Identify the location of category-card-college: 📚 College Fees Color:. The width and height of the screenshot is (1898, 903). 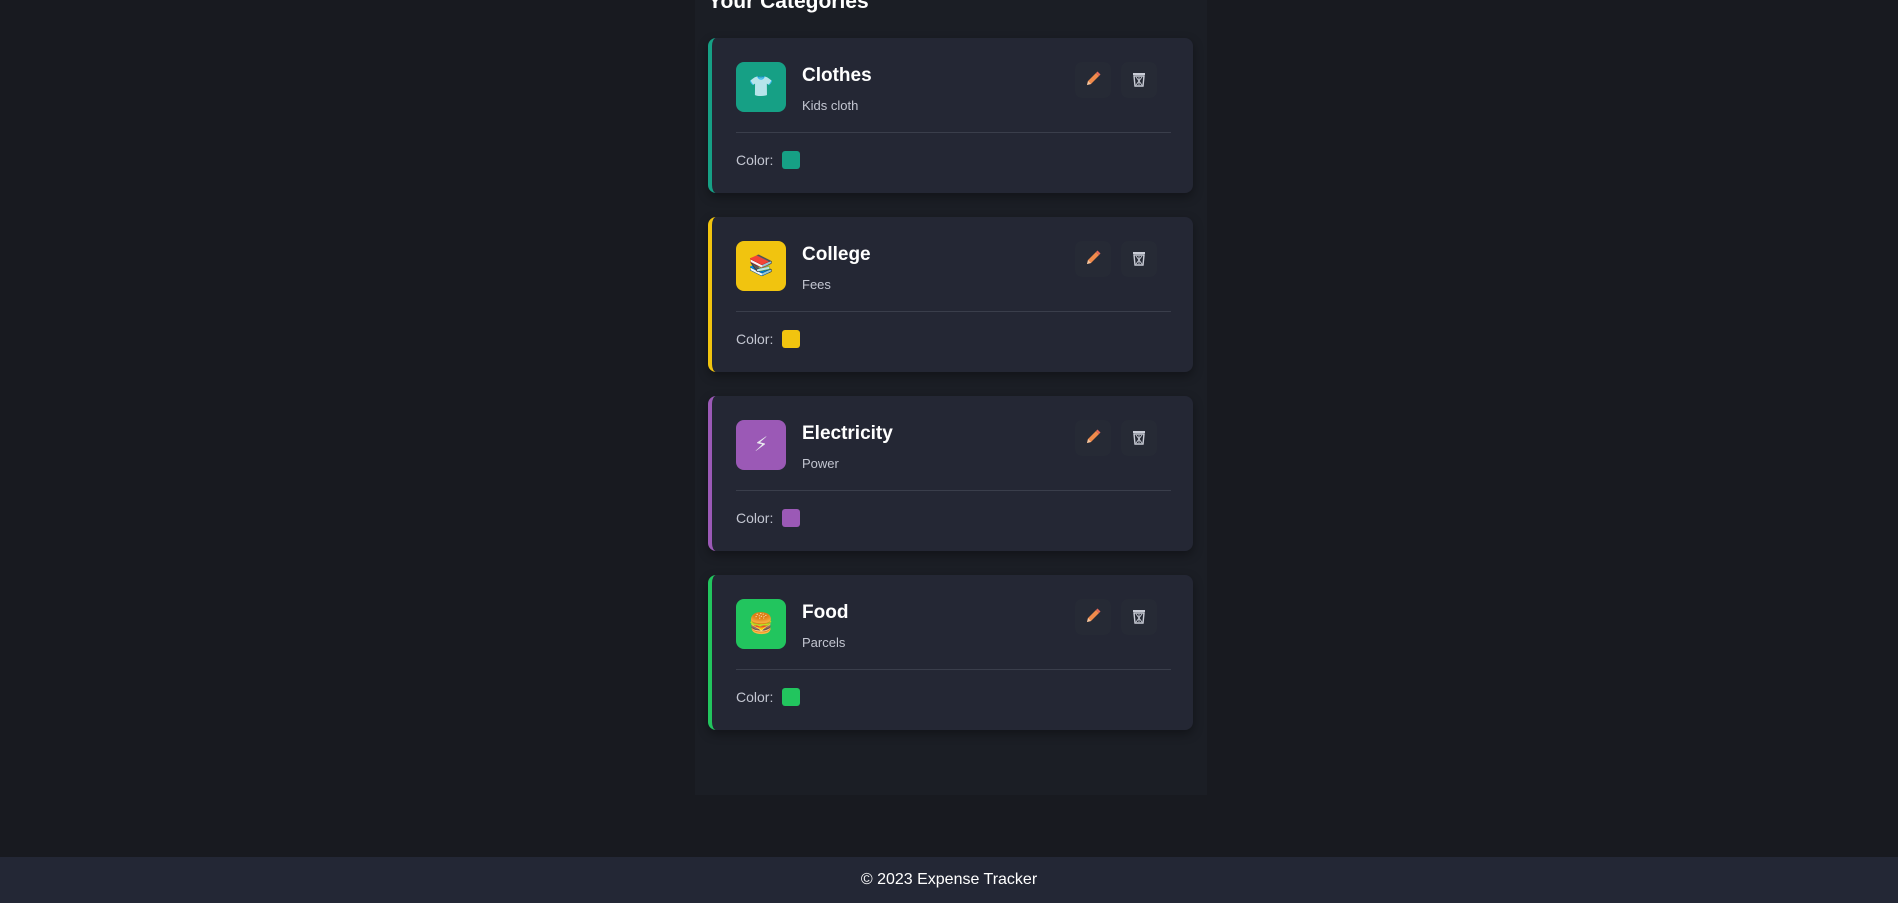
(950, 294).